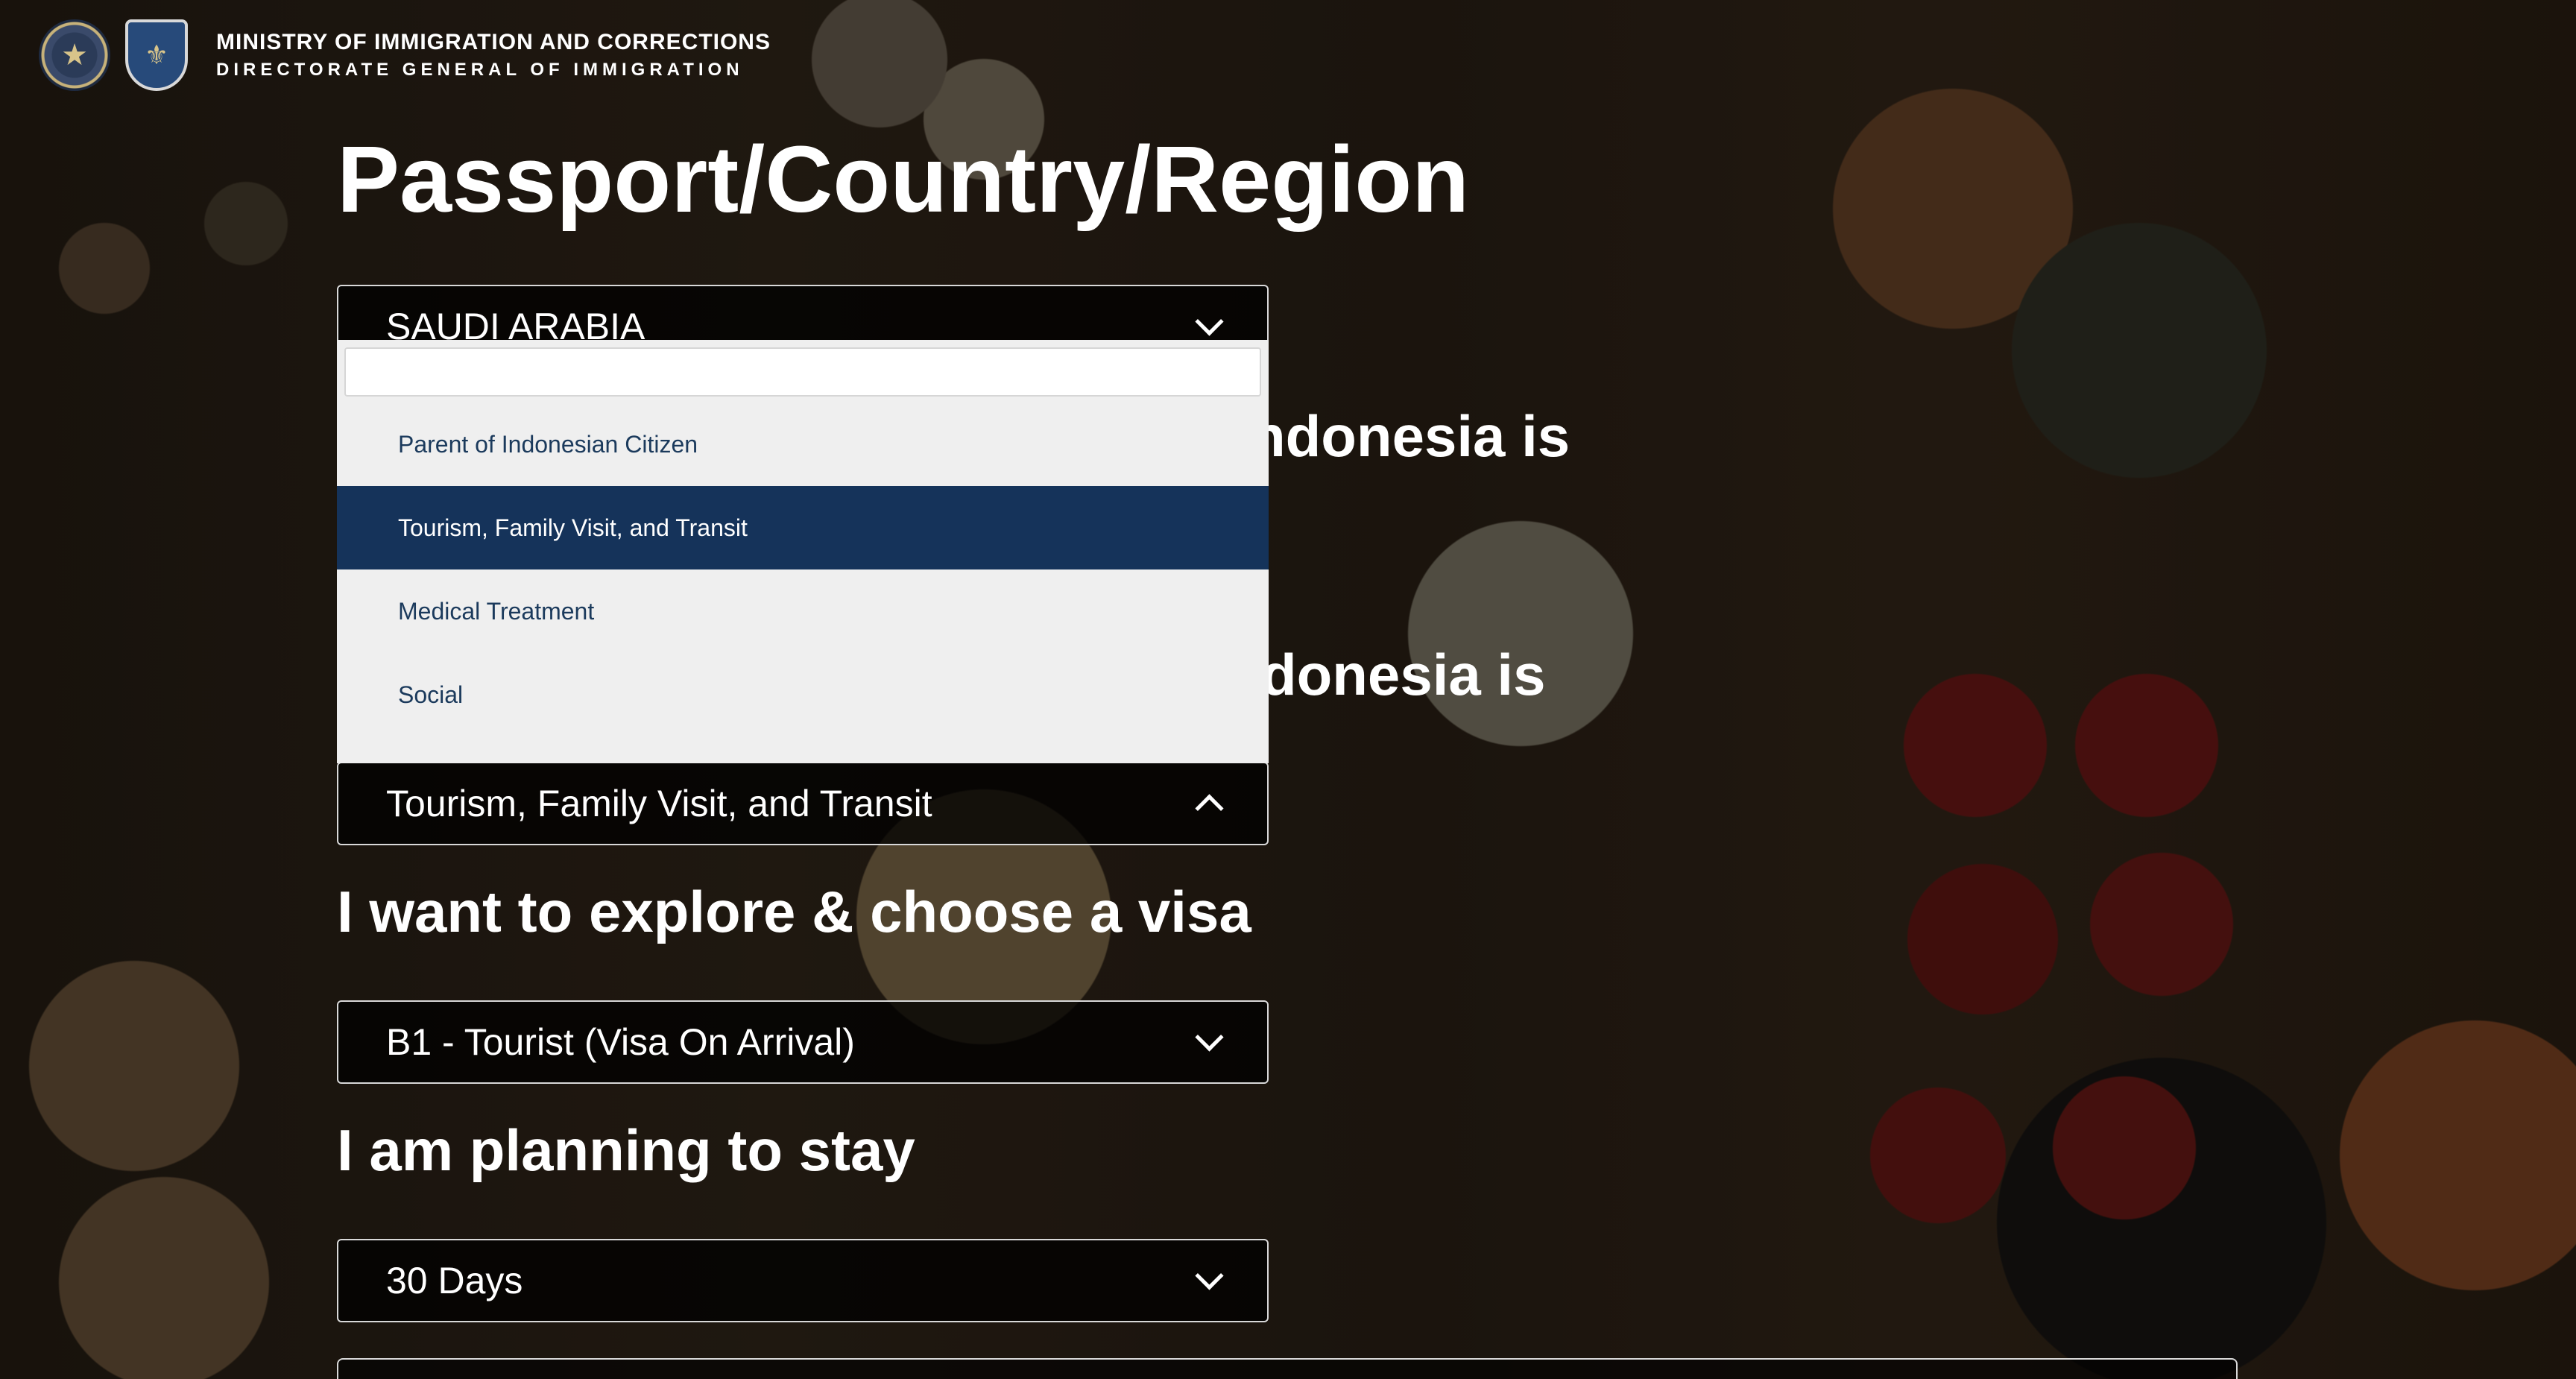  Describe the element at coordinates (620, 1042) in the screenshot. I see `visa-select-value: B1 - Tourist (Visa On Arrival)` at that location.